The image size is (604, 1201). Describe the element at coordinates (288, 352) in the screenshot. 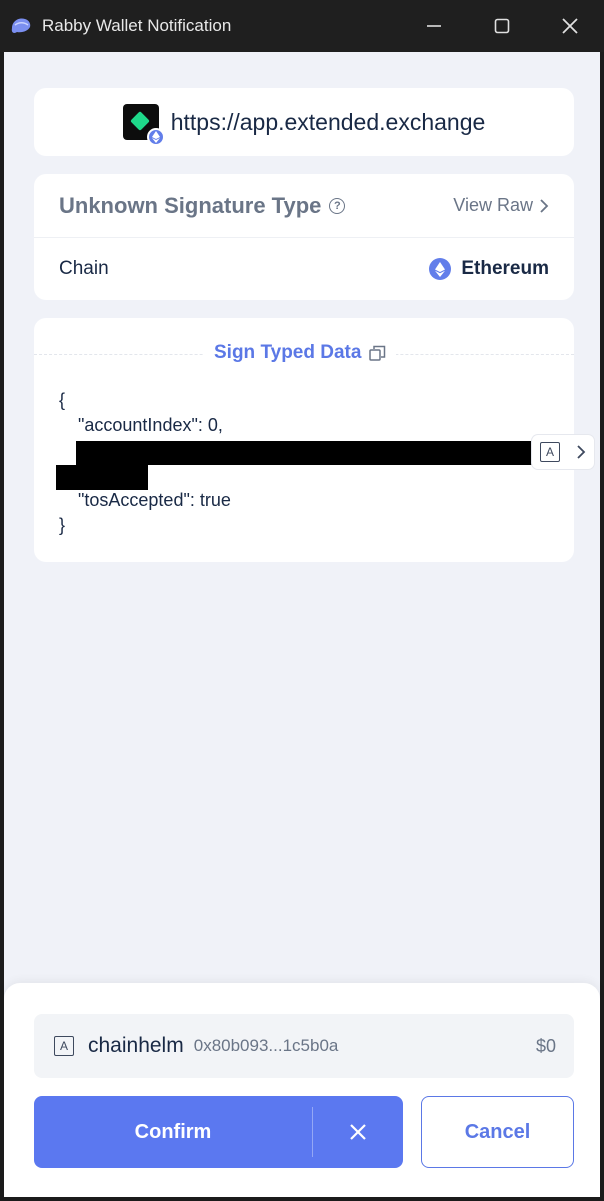

I see `typed-data-title: Sign Typed Data` at that location.